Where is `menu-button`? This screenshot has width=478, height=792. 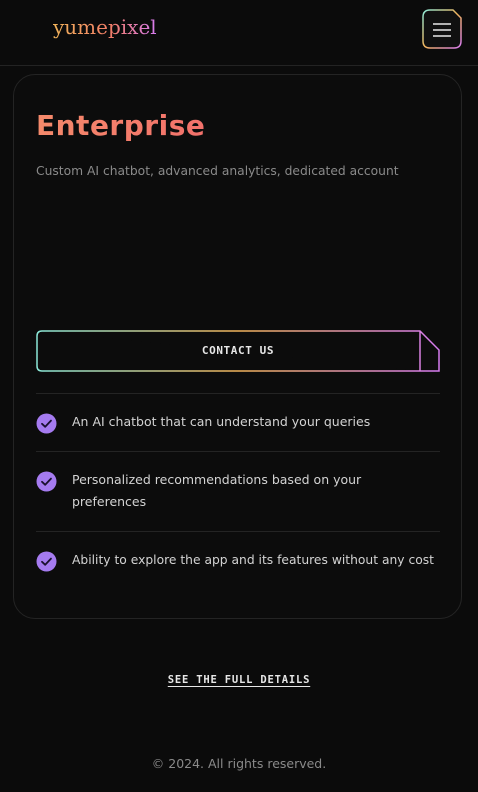 menu-button is located at coordinates (442, 29).